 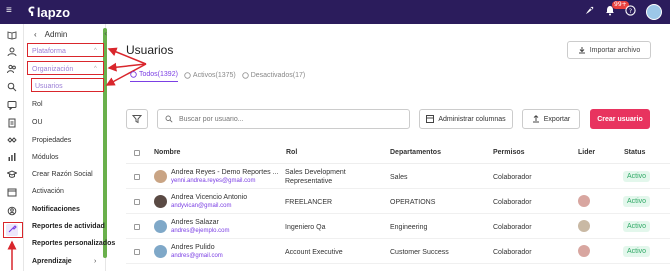 I want to click on graduation-icon, so click(x=12, y=175).